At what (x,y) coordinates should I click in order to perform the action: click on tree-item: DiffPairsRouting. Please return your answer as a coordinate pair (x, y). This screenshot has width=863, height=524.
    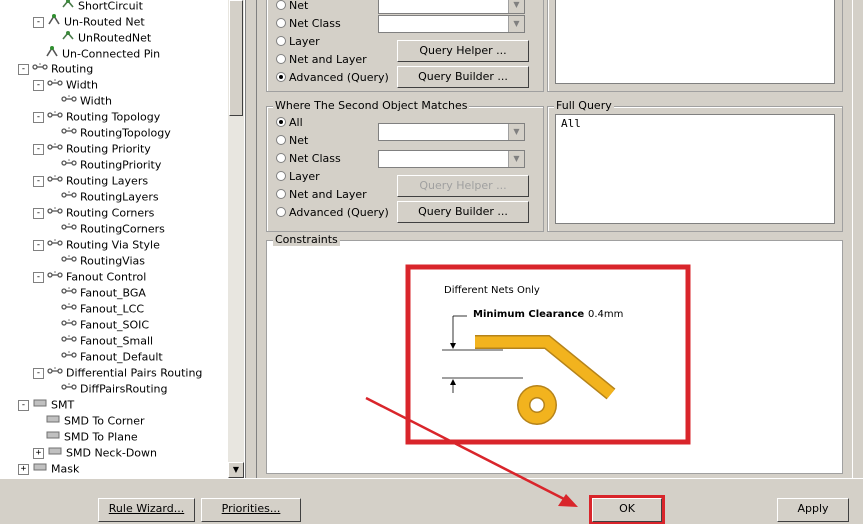
    Looking at the image, I should click on (108, 389).